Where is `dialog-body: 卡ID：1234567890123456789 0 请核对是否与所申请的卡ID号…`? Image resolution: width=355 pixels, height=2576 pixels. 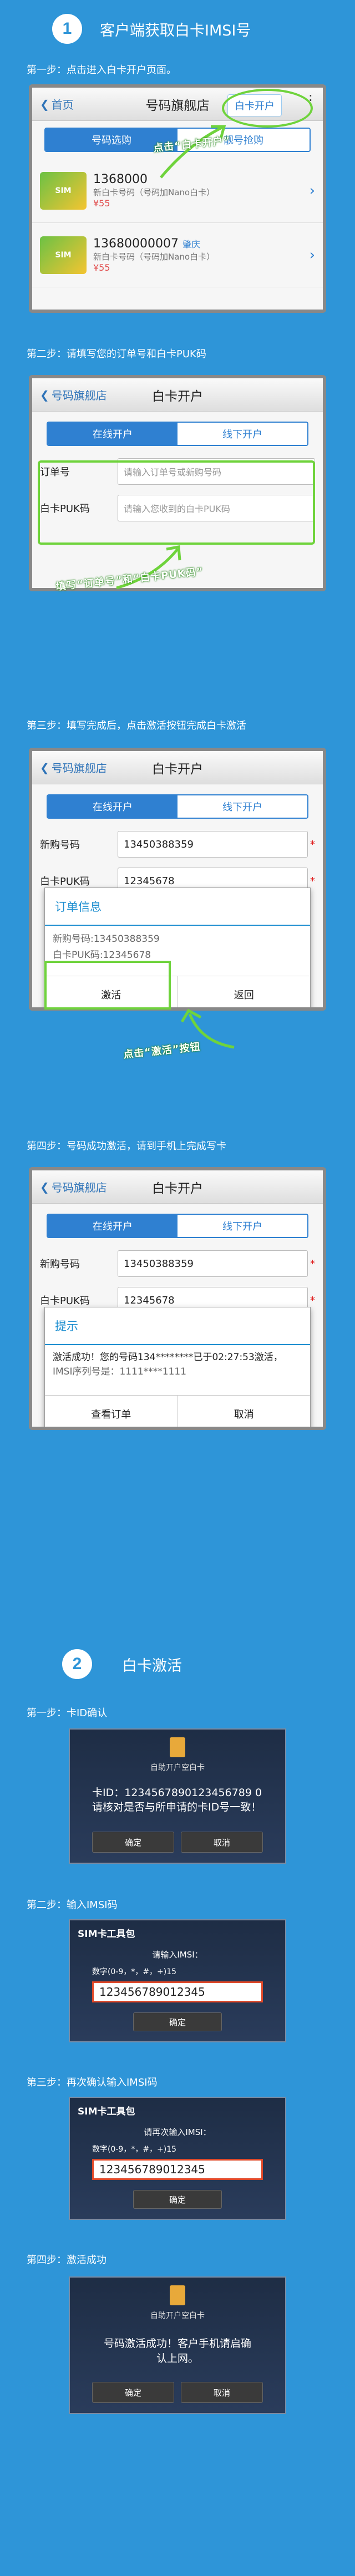 dialog-body: 卡ID：1234567890123456789 0 请核对是否与所申请的卡ID号… is located at coordinates (177, 1800).